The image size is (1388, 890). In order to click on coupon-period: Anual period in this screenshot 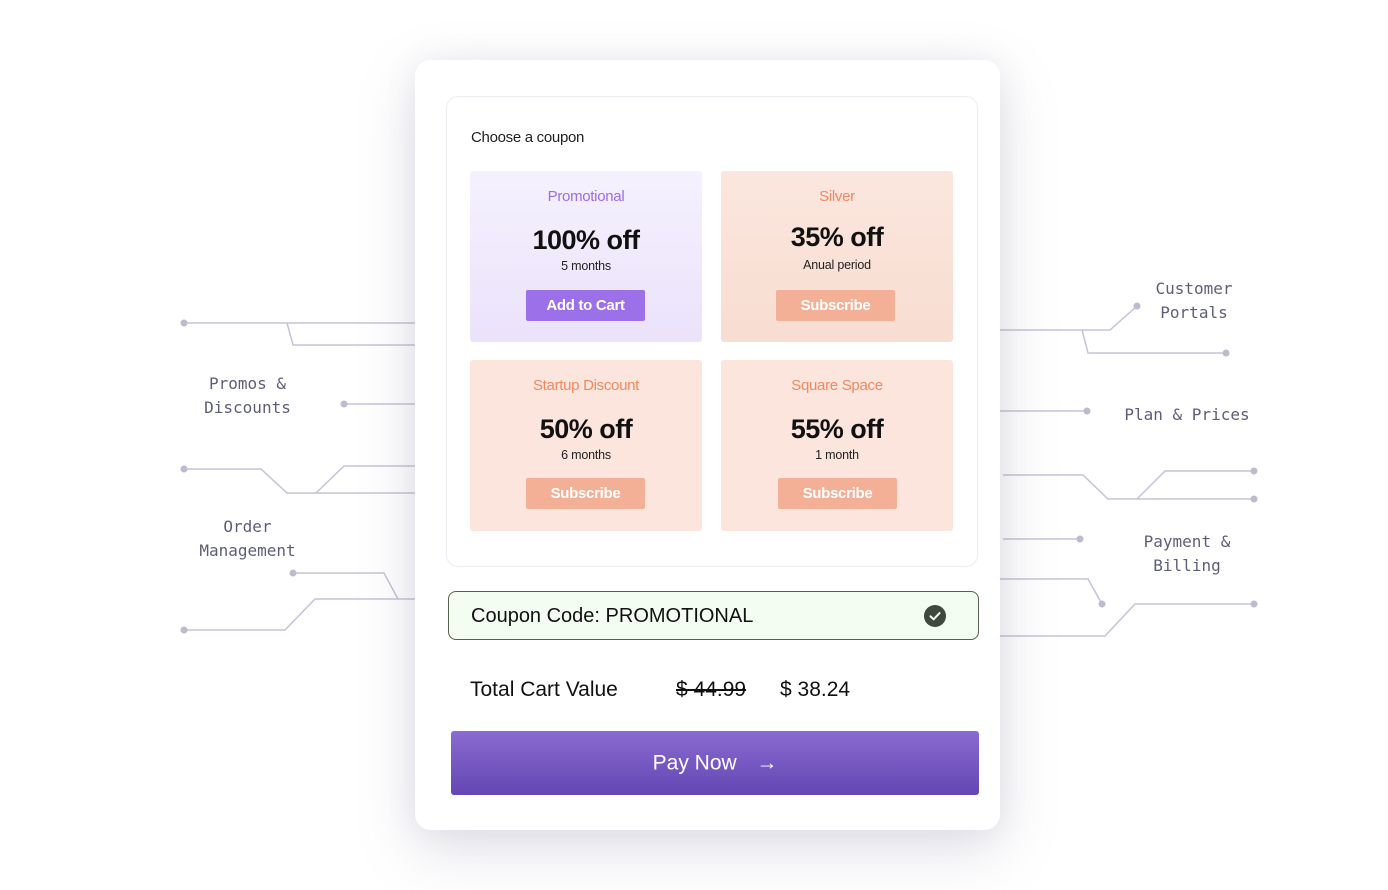, I will do `click(837, 265)`.